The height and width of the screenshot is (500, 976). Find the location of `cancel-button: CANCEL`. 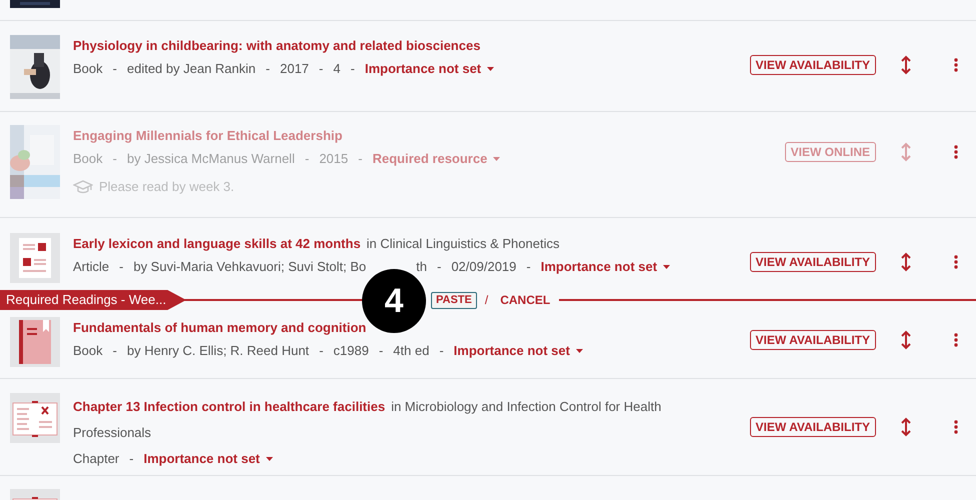

cancel-button: CANCEL is located at coordinates (525, 300).